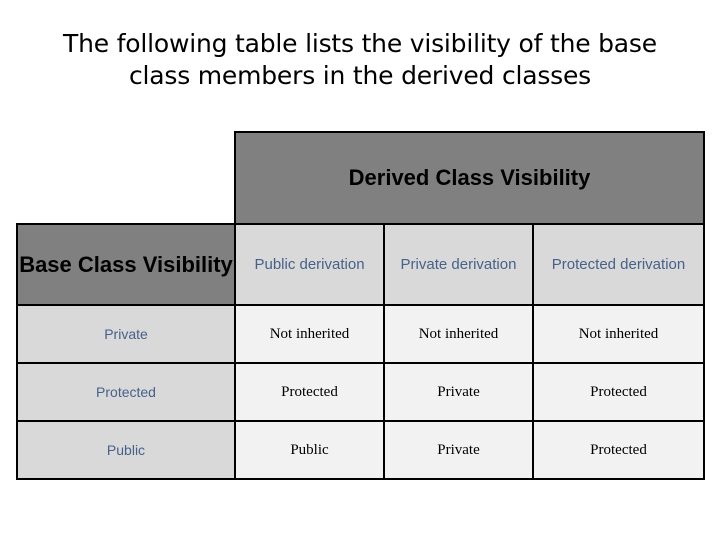 This screenshot has width=720, height=540. I want to click on cell-private-protected-derivation: Not inherited, so click(618, 334).